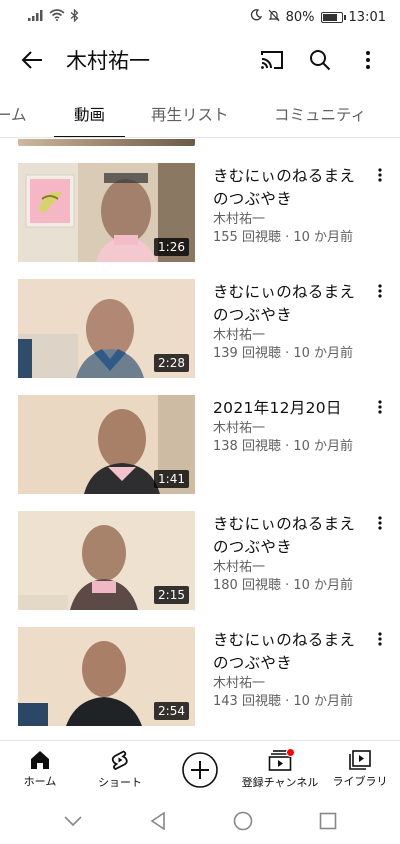  What do you see at coordinates (333, 17) in the screenshot?
I see `battery-icon` at bounding box center [333, 17].